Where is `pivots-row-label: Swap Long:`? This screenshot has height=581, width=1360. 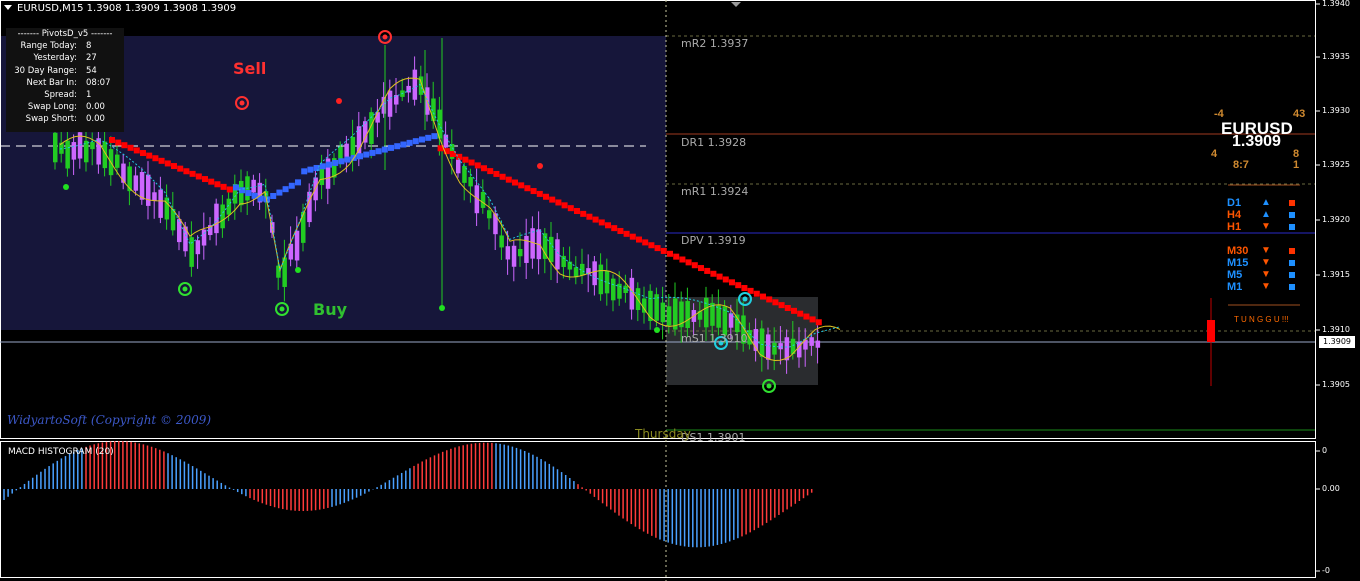 pivots-row-label: Swap Long: is located at coordinates (52, 107).